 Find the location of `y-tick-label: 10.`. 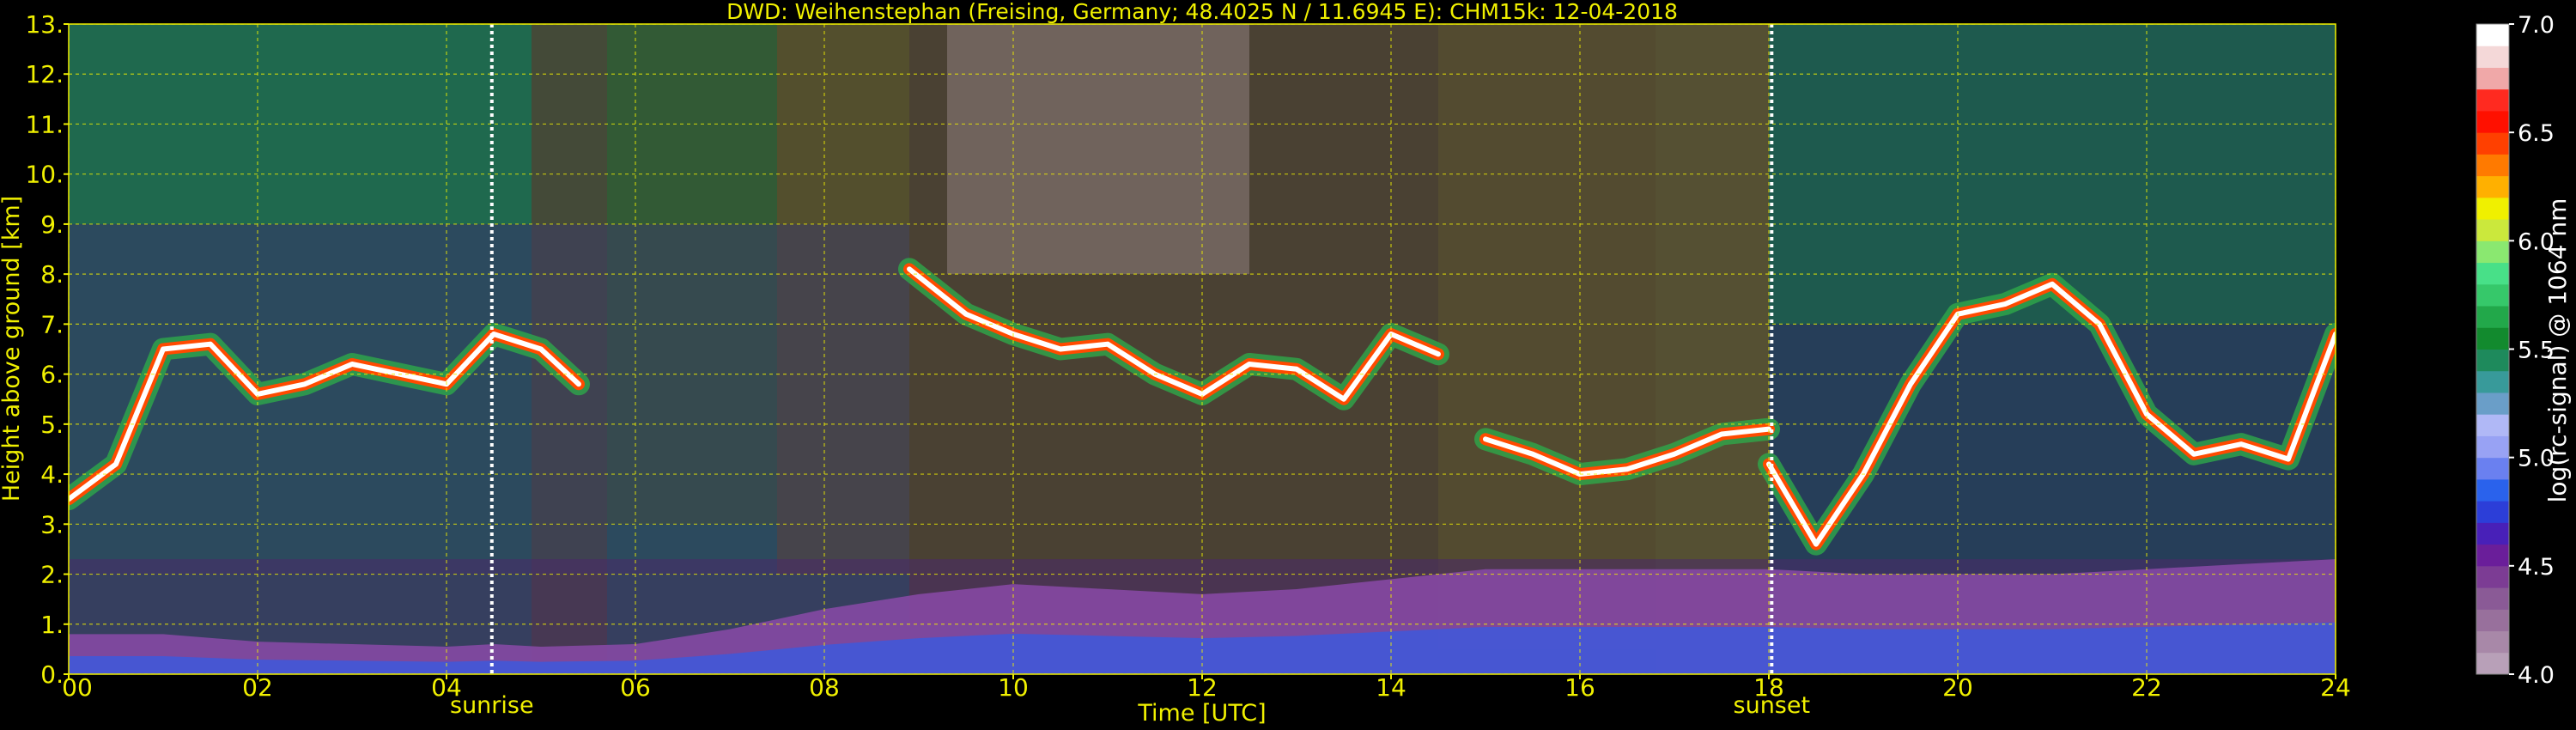

y-tick-label: 10. is located at coordinates (44, 175).